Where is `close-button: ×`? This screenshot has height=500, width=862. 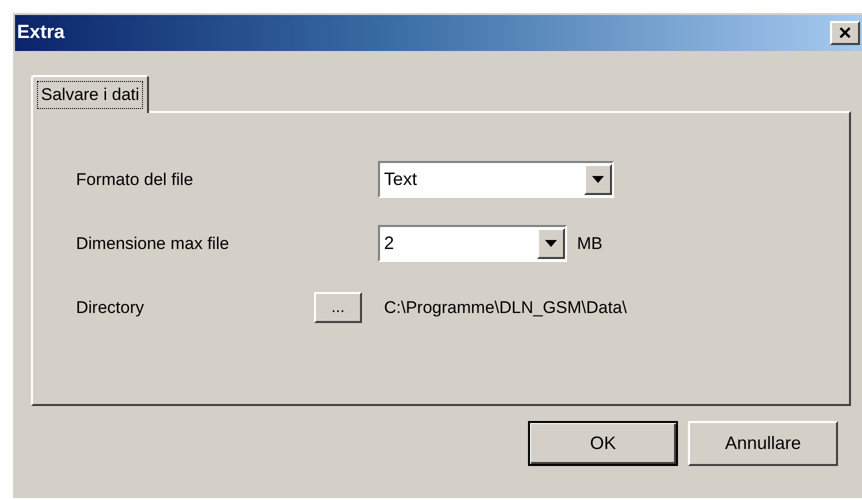 close-button: × is located at coordinates (845, 33).